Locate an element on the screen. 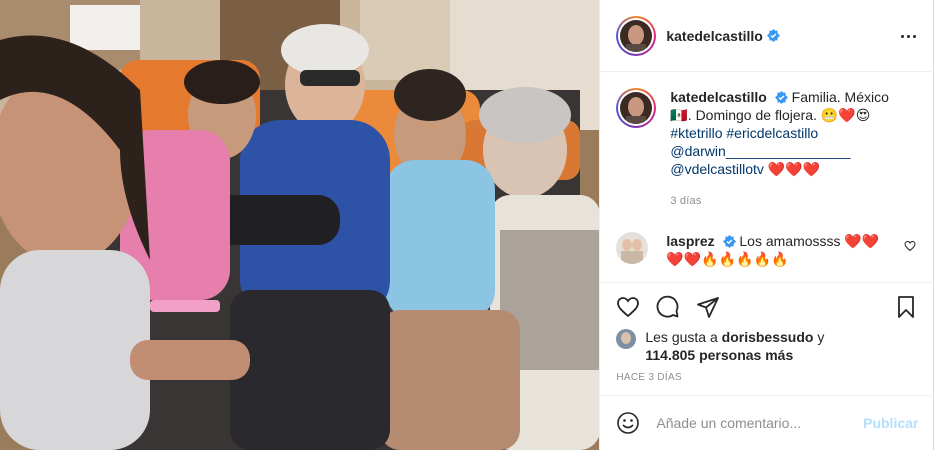 The height and width of the screenshot is (450, 934). action-bar is located at coordinates (767, 306).